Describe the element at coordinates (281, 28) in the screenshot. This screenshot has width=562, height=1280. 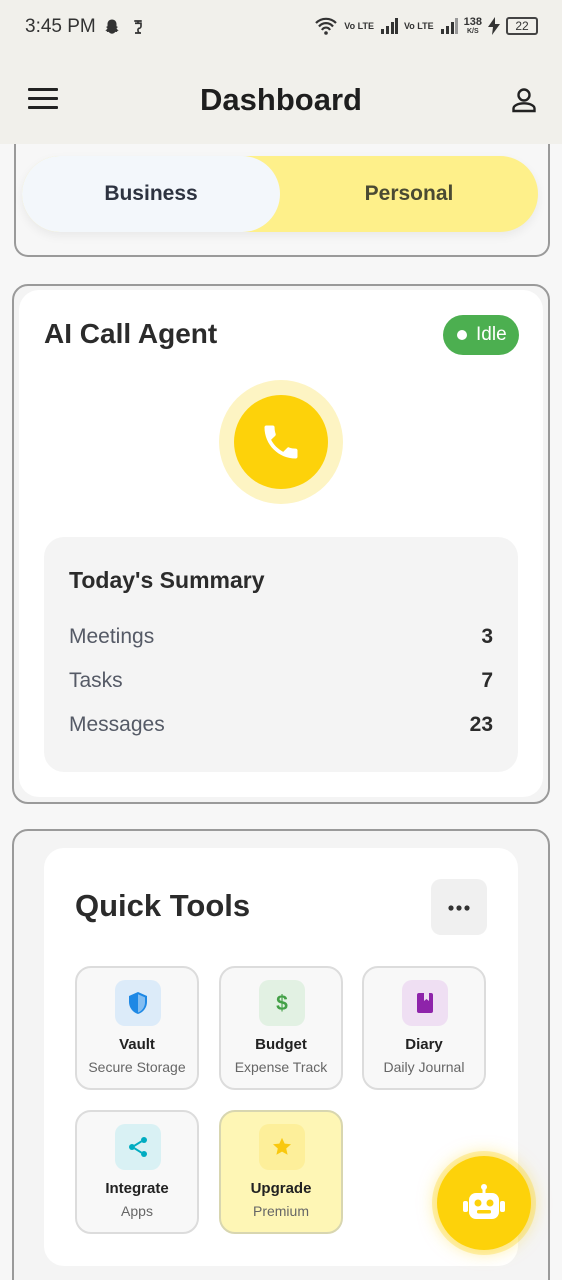
I see `status-bar: 3:45 PM Vo LTE Vo LTE 138 K/S 22` at that location.